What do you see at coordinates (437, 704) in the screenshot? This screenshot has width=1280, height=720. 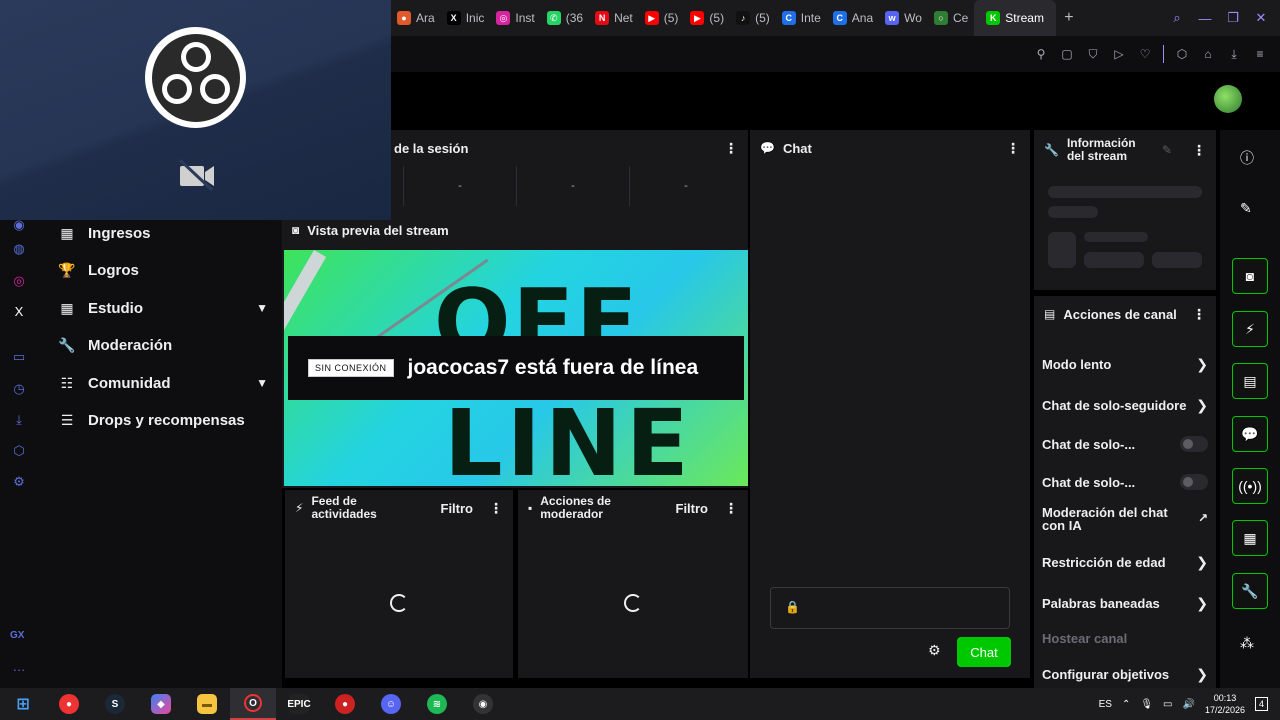 I see `taskbar-app: ≋` at bounding box center [437, 704].